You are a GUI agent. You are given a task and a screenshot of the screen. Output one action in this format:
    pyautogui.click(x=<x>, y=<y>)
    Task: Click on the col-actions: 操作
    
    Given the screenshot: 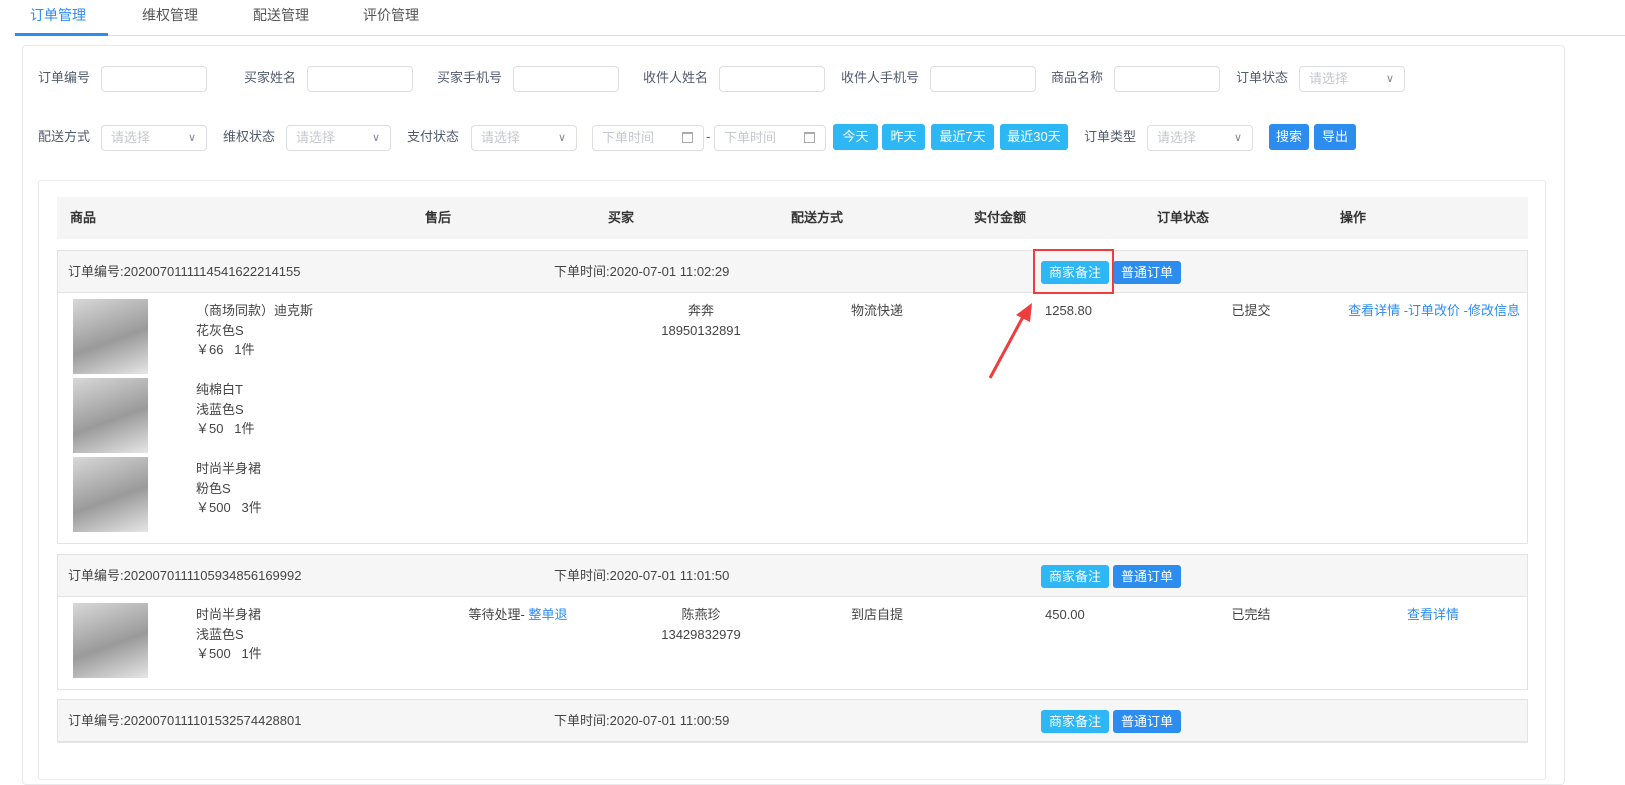 What is the action you would take?
    pyautogui.click(x=1353, y=217)
    